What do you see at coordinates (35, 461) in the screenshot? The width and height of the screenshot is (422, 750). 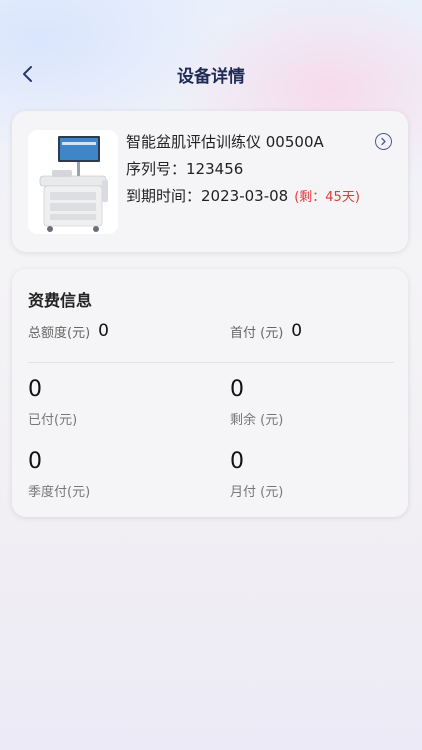 I see `quarterly-value: 0` at bounding box center [35, 461].